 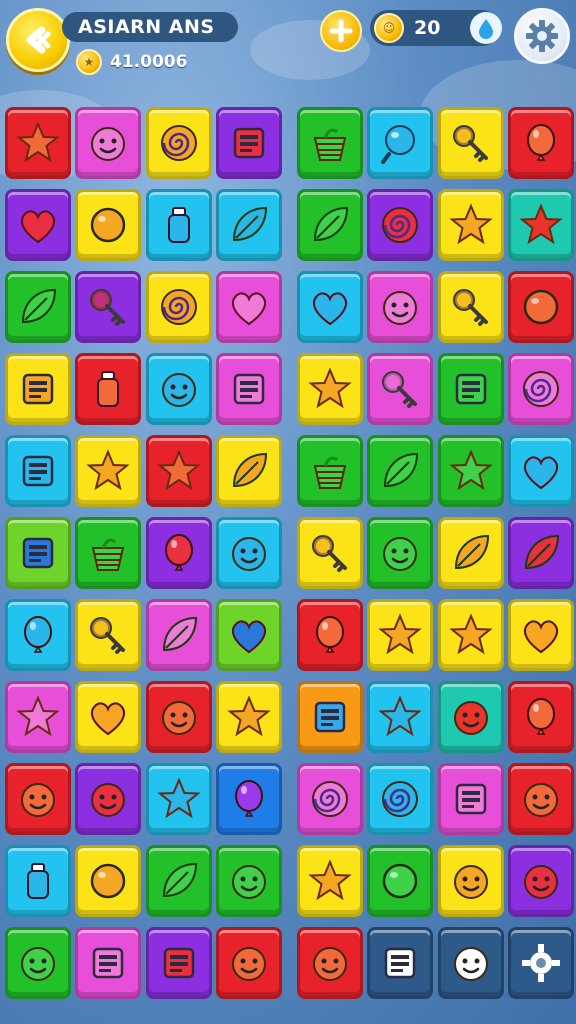 I want to click on key-icon, so click(x=329, y=553).